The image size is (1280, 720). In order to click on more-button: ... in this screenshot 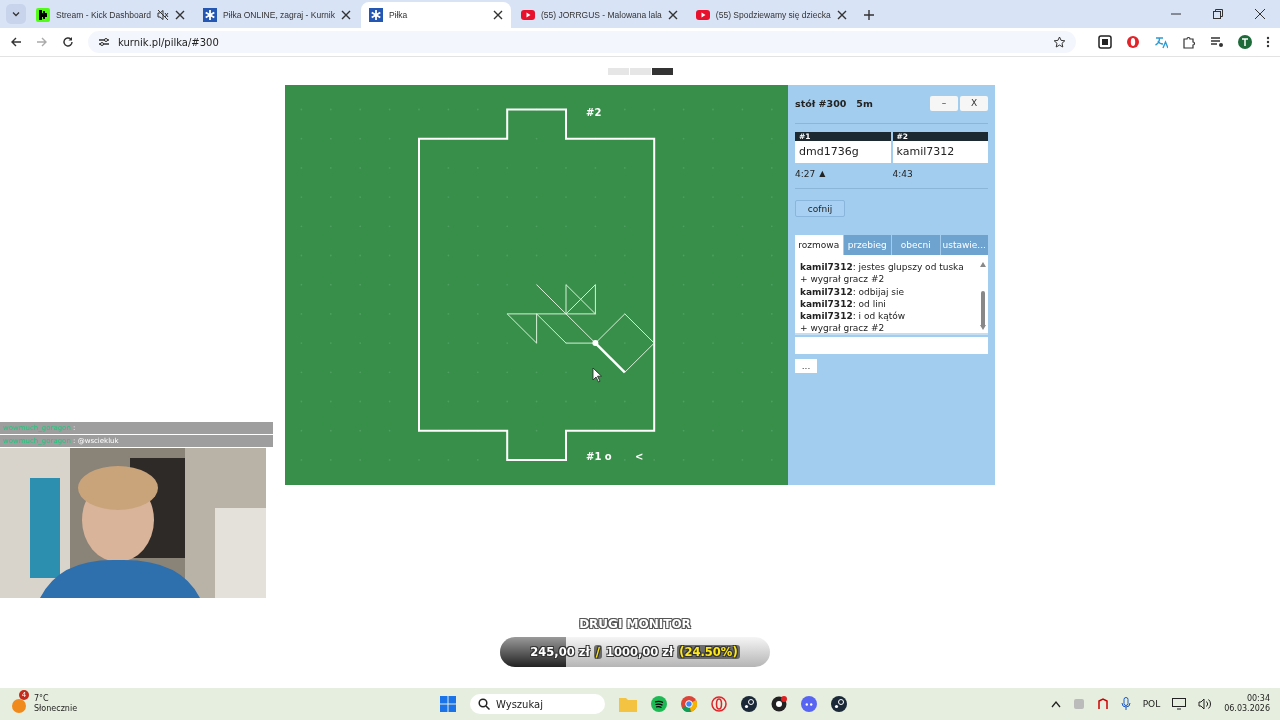, I will do `click(806, 366)`.